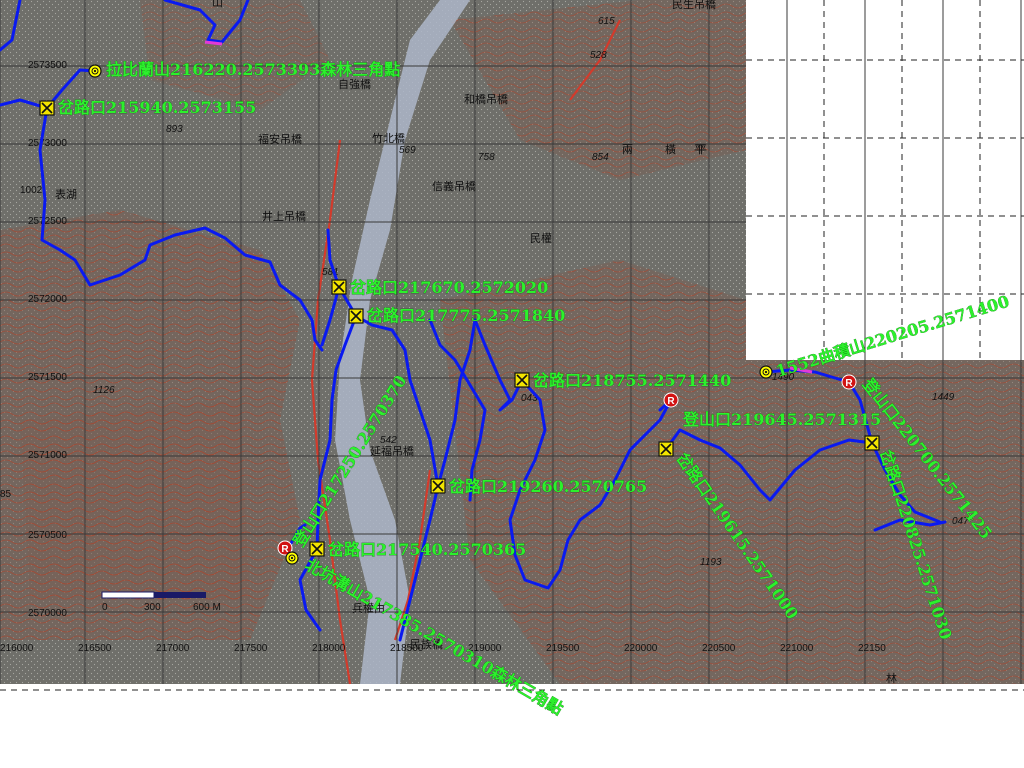 This screenshot has height=768, width=1024. What do you see at coordinates (217, 4) in the screenshot?
I see `place-label: 山` at bounding box center [217, 4].